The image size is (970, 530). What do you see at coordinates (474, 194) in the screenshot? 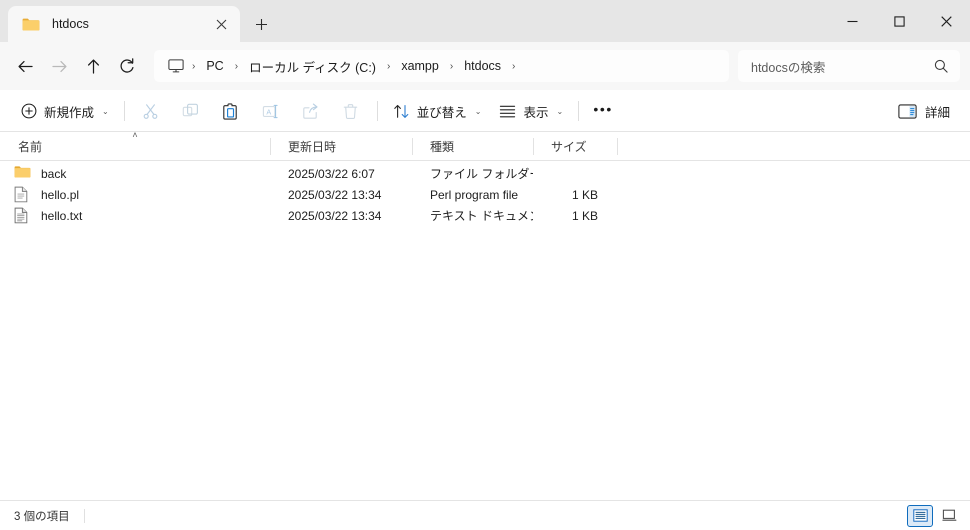
I see `file-type-cell: Perl program file` at bounding box center [474, 194].